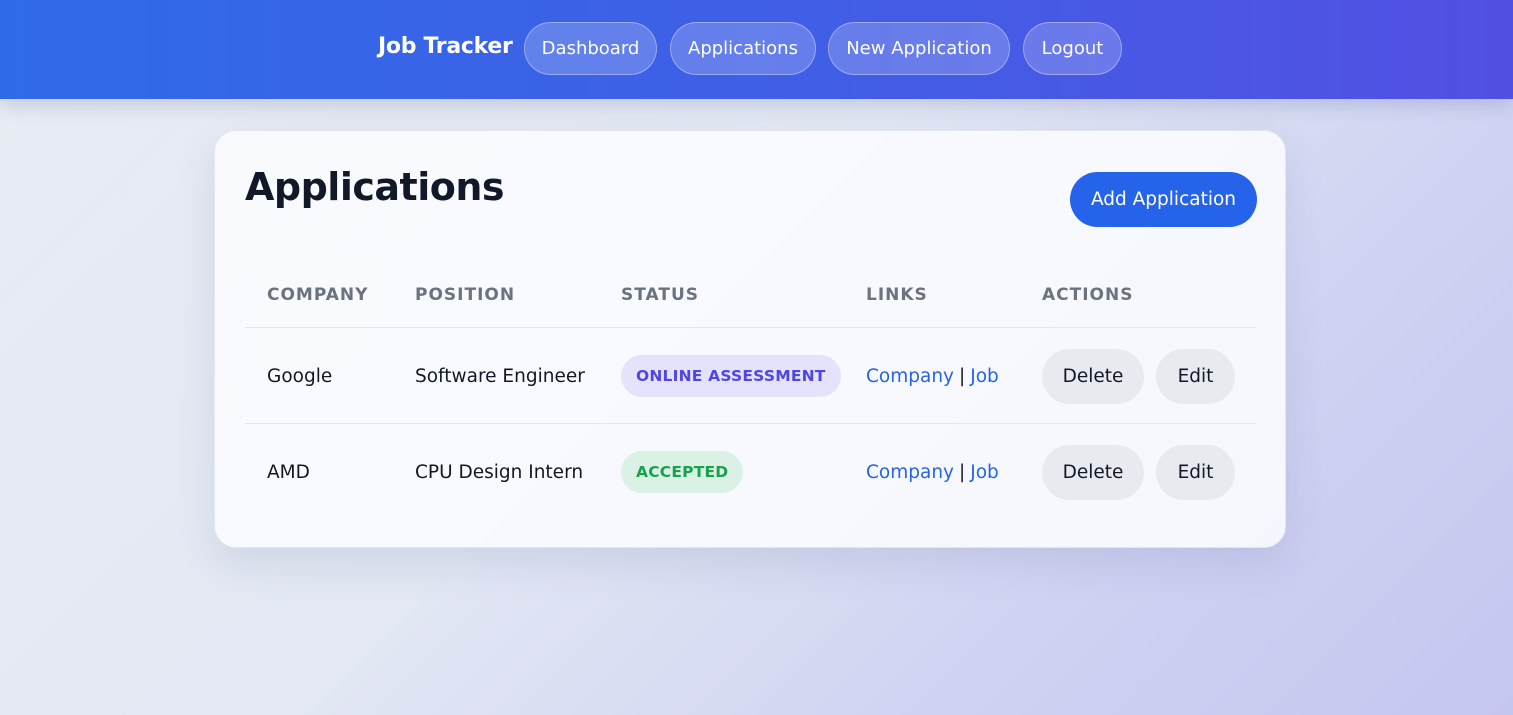 This screenshot has height=715, width=1513. What do you see at coordinates (288, 472) in the screenshot?
I see `cell-company: AMD` at bounding box center [288, 472].